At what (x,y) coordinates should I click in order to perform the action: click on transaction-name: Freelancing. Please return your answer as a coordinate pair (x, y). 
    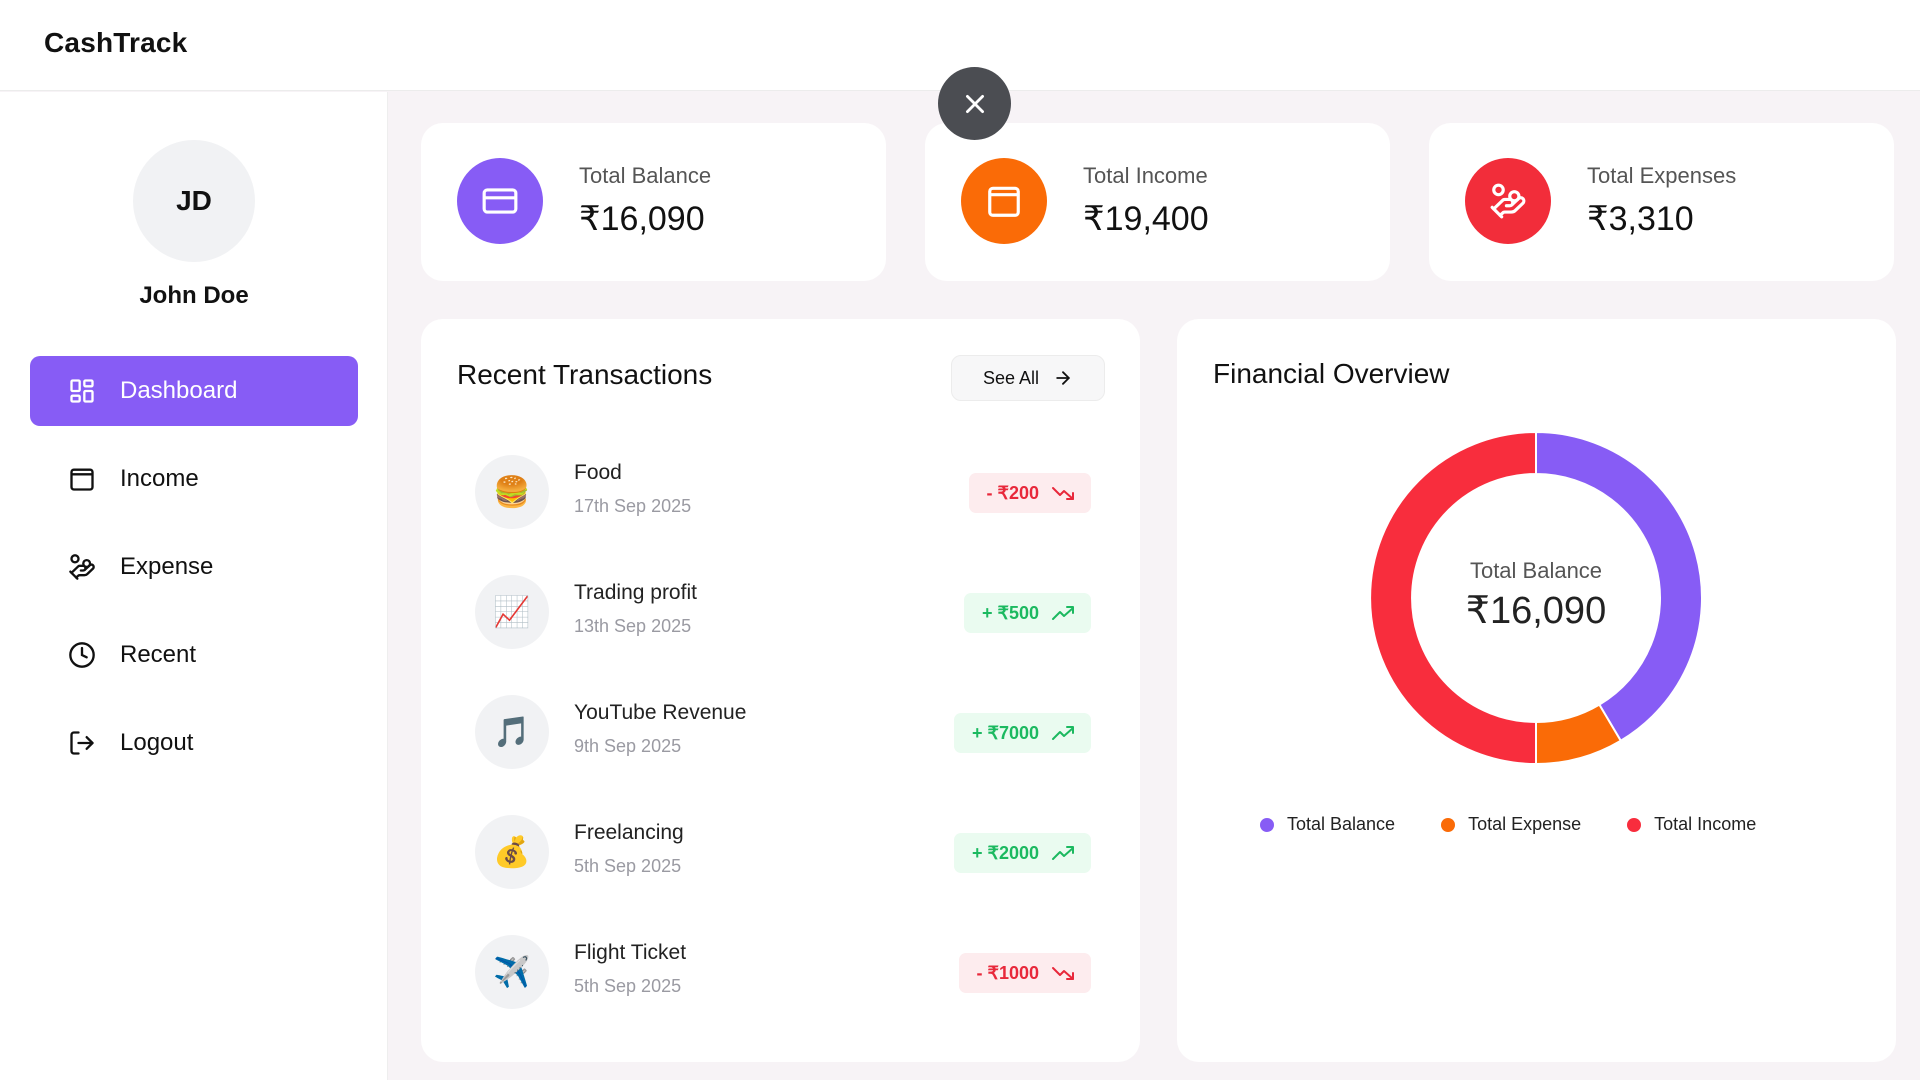
    Looking at the image, I should click on (629, 832).